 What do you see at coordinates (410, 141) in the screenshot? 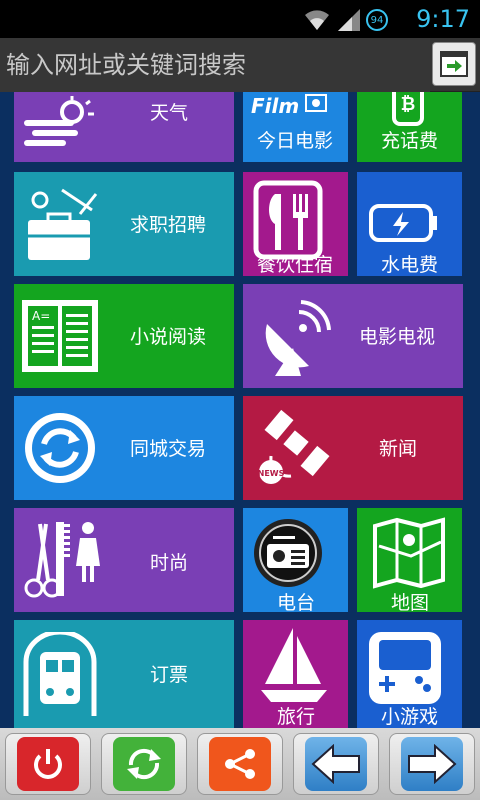
I see `tile-label: 充话费` at bounding box center [410, 141].